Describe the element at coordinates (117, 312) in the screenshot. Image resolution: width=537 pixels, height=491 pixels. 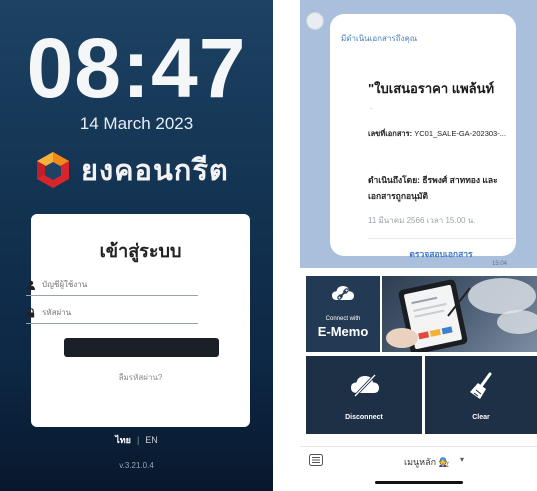
I see `password-input` at that location.